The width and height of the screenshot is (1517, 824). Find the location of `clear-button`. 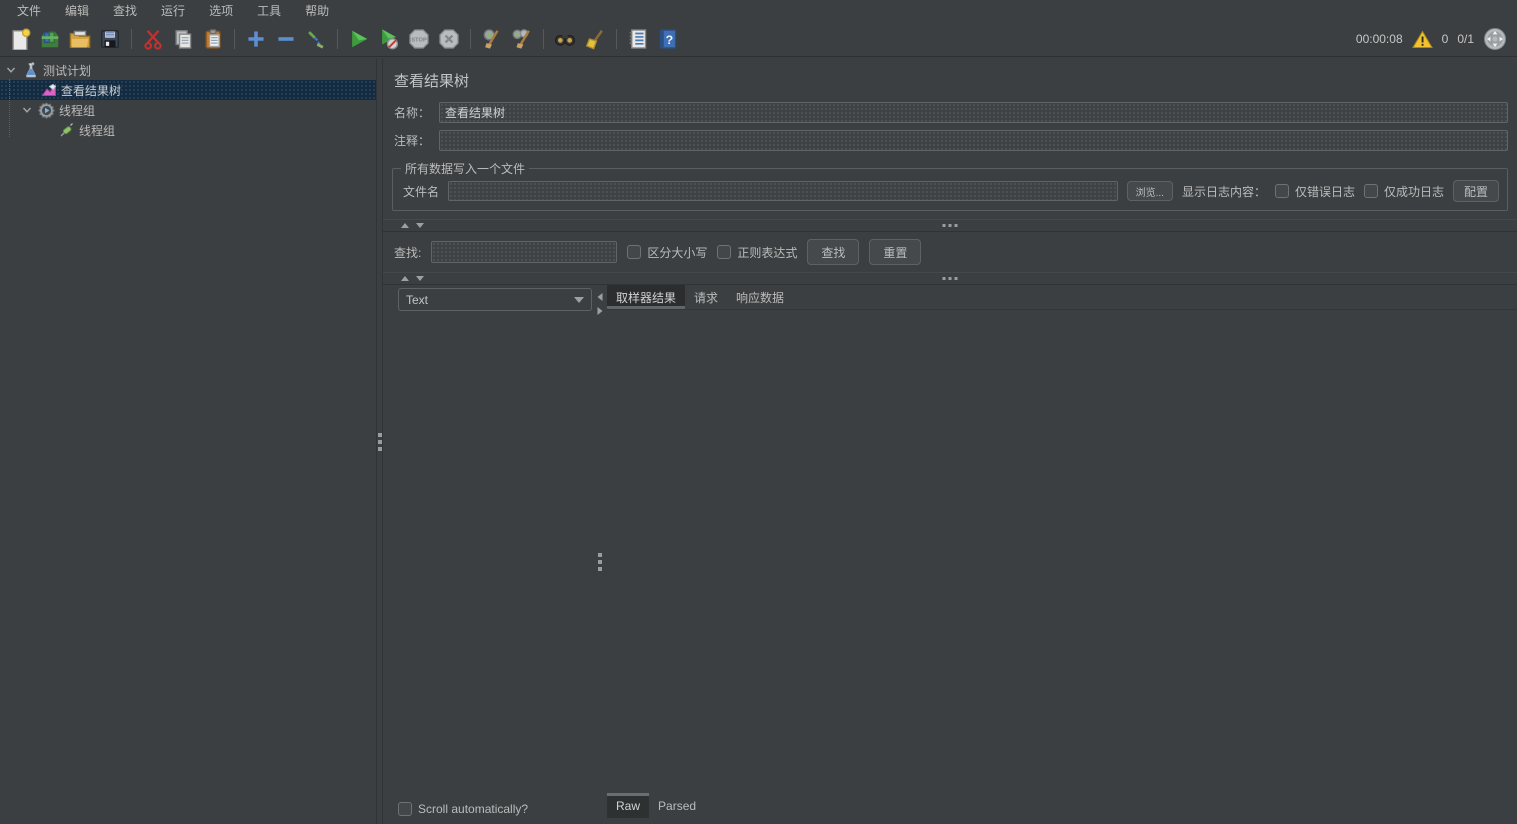

clear-button is located at coordinates (492, 39).